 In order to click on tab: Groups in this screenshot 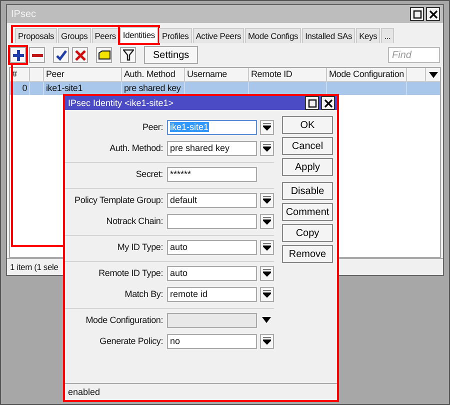, I will do `click(74, 35)`.